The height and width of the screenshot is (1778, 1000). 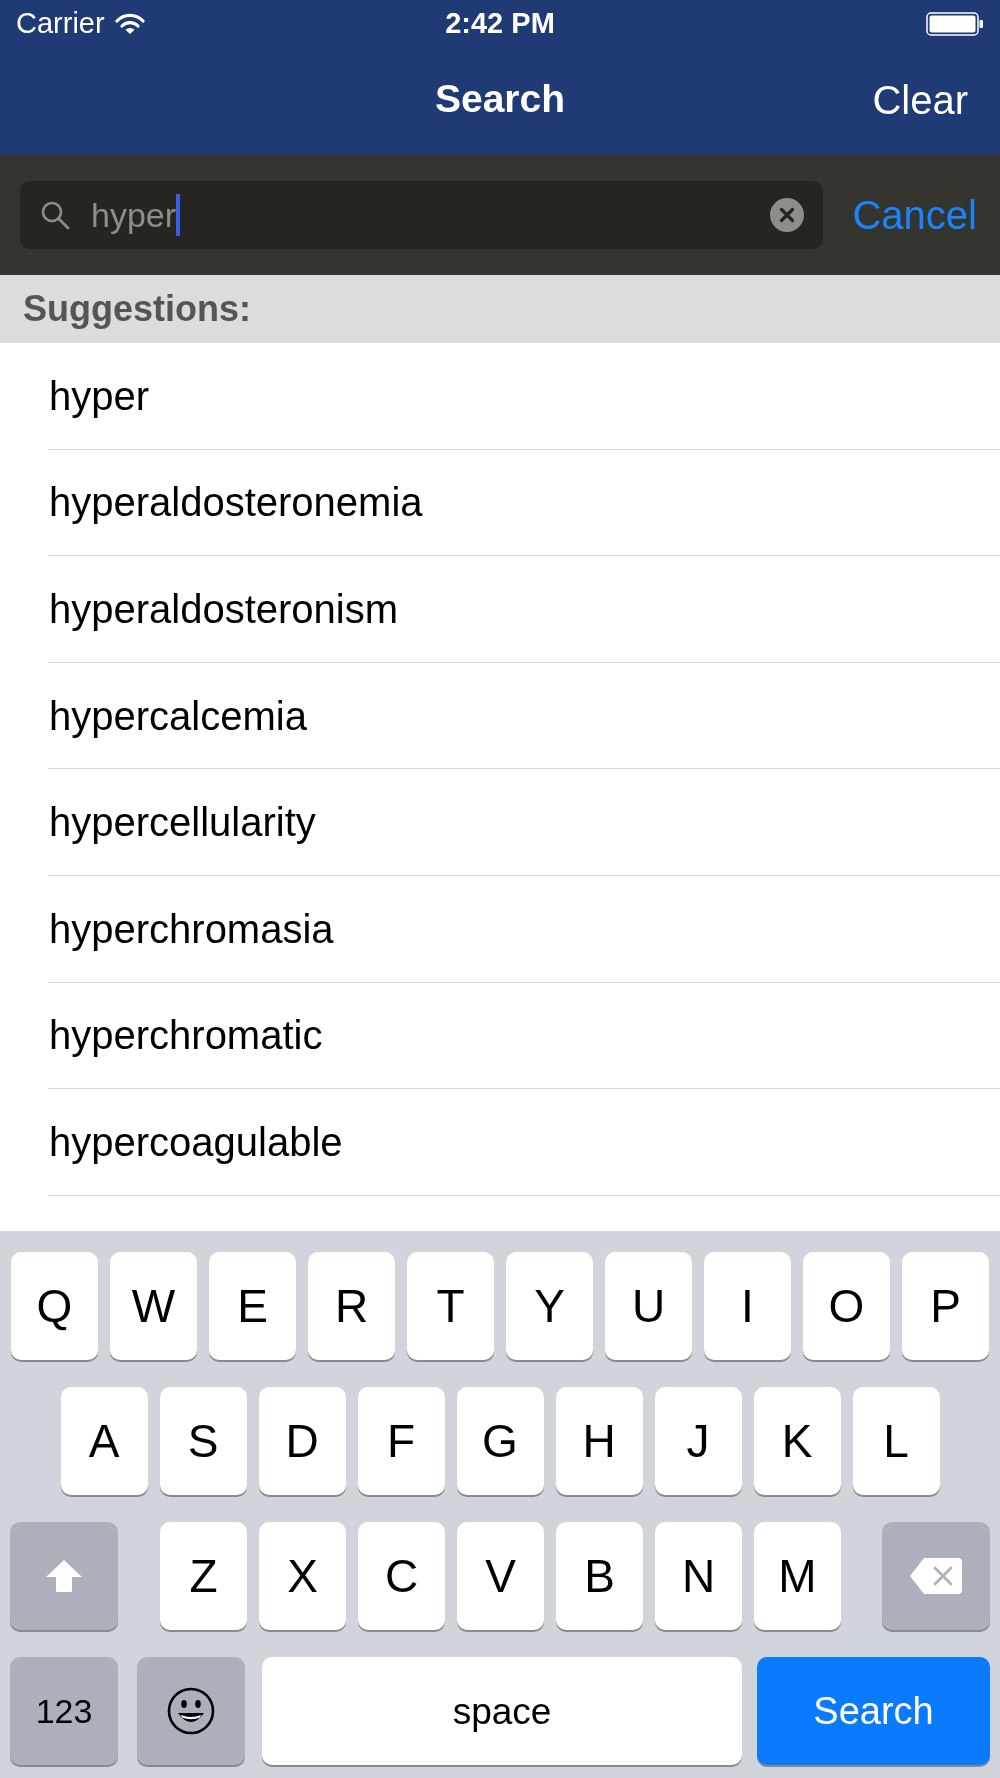 I want to click on letter-key: Q, so click(x=54, y=1306).